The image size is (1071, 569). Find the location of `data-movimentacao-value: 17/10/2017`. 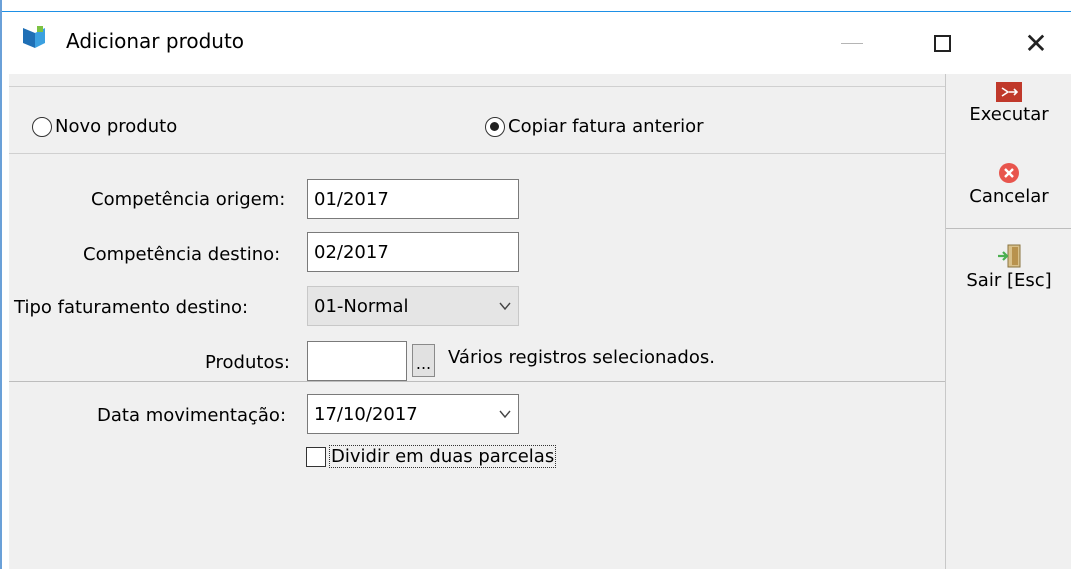

data-movimentacao-value: 17/10/2017 is located at coordinates (366, 414).